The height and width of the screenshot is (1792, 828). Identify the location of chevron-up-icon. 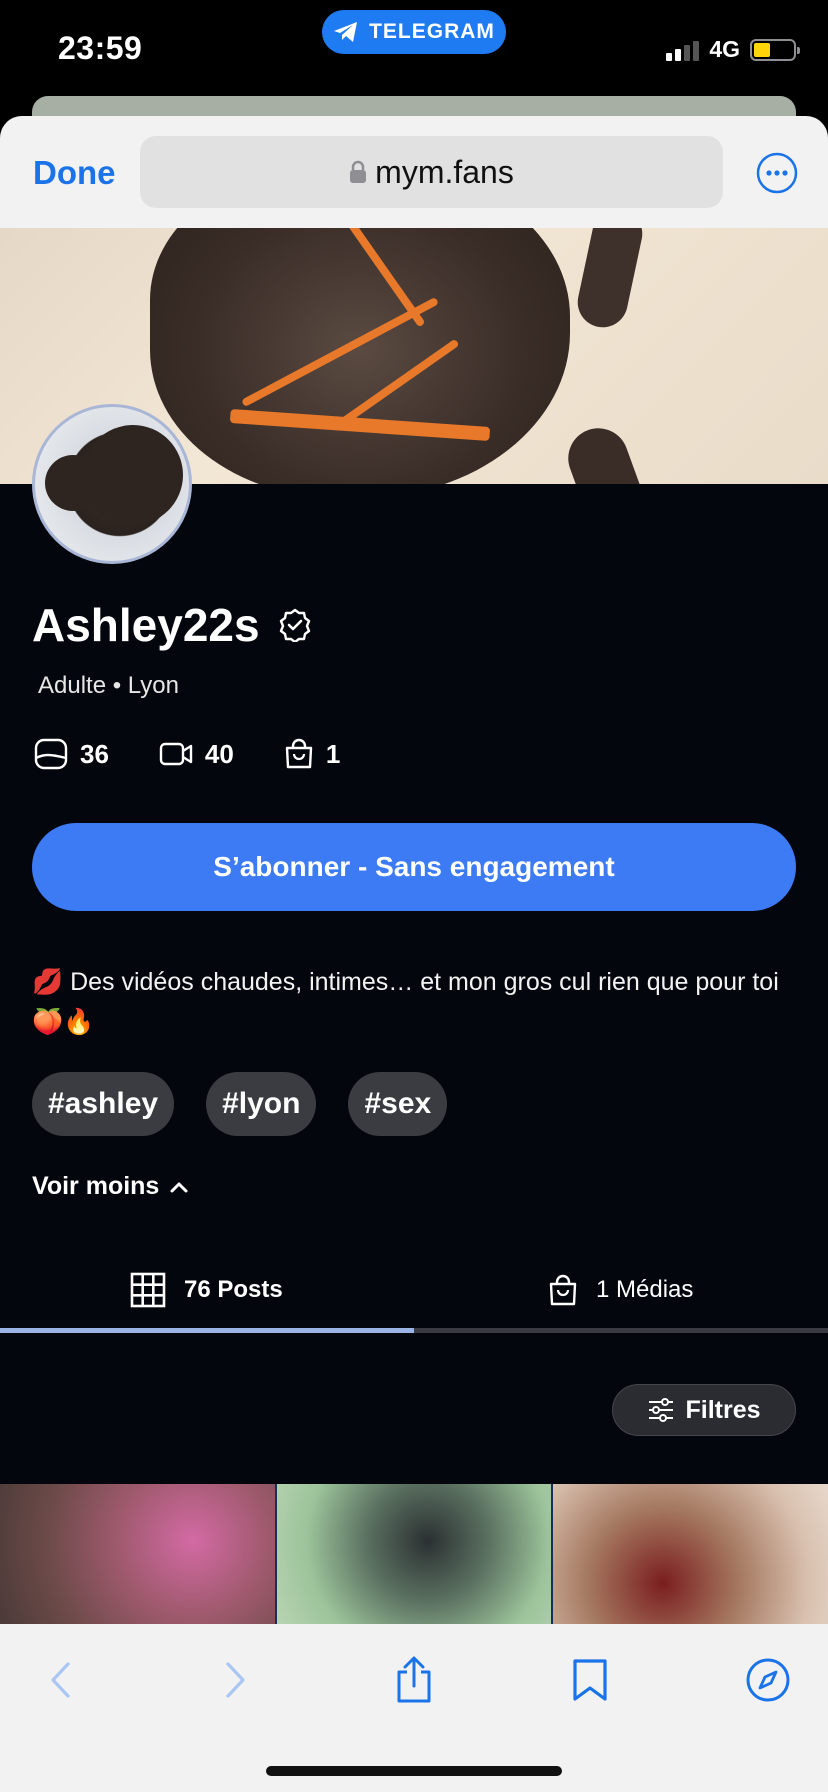
(179, 1187).